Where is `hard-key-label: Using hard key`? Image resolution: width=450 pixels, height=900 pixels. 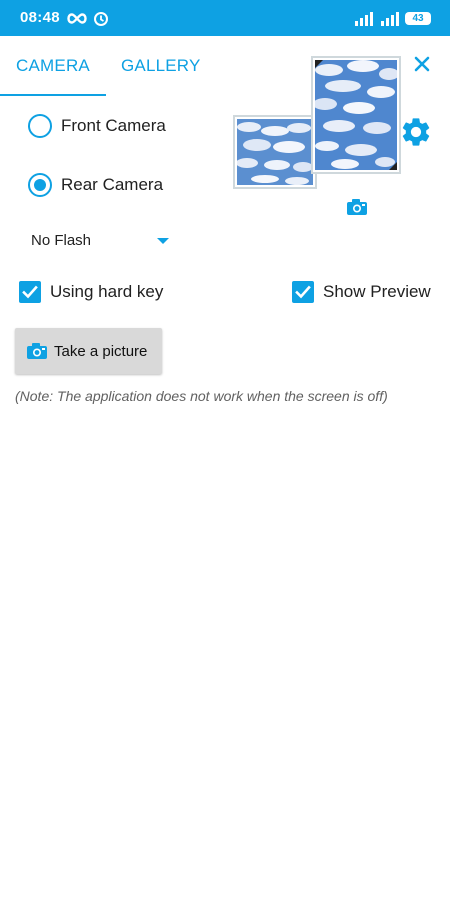
hard-key-label: Using hard key is located at coordinates (107, 291).